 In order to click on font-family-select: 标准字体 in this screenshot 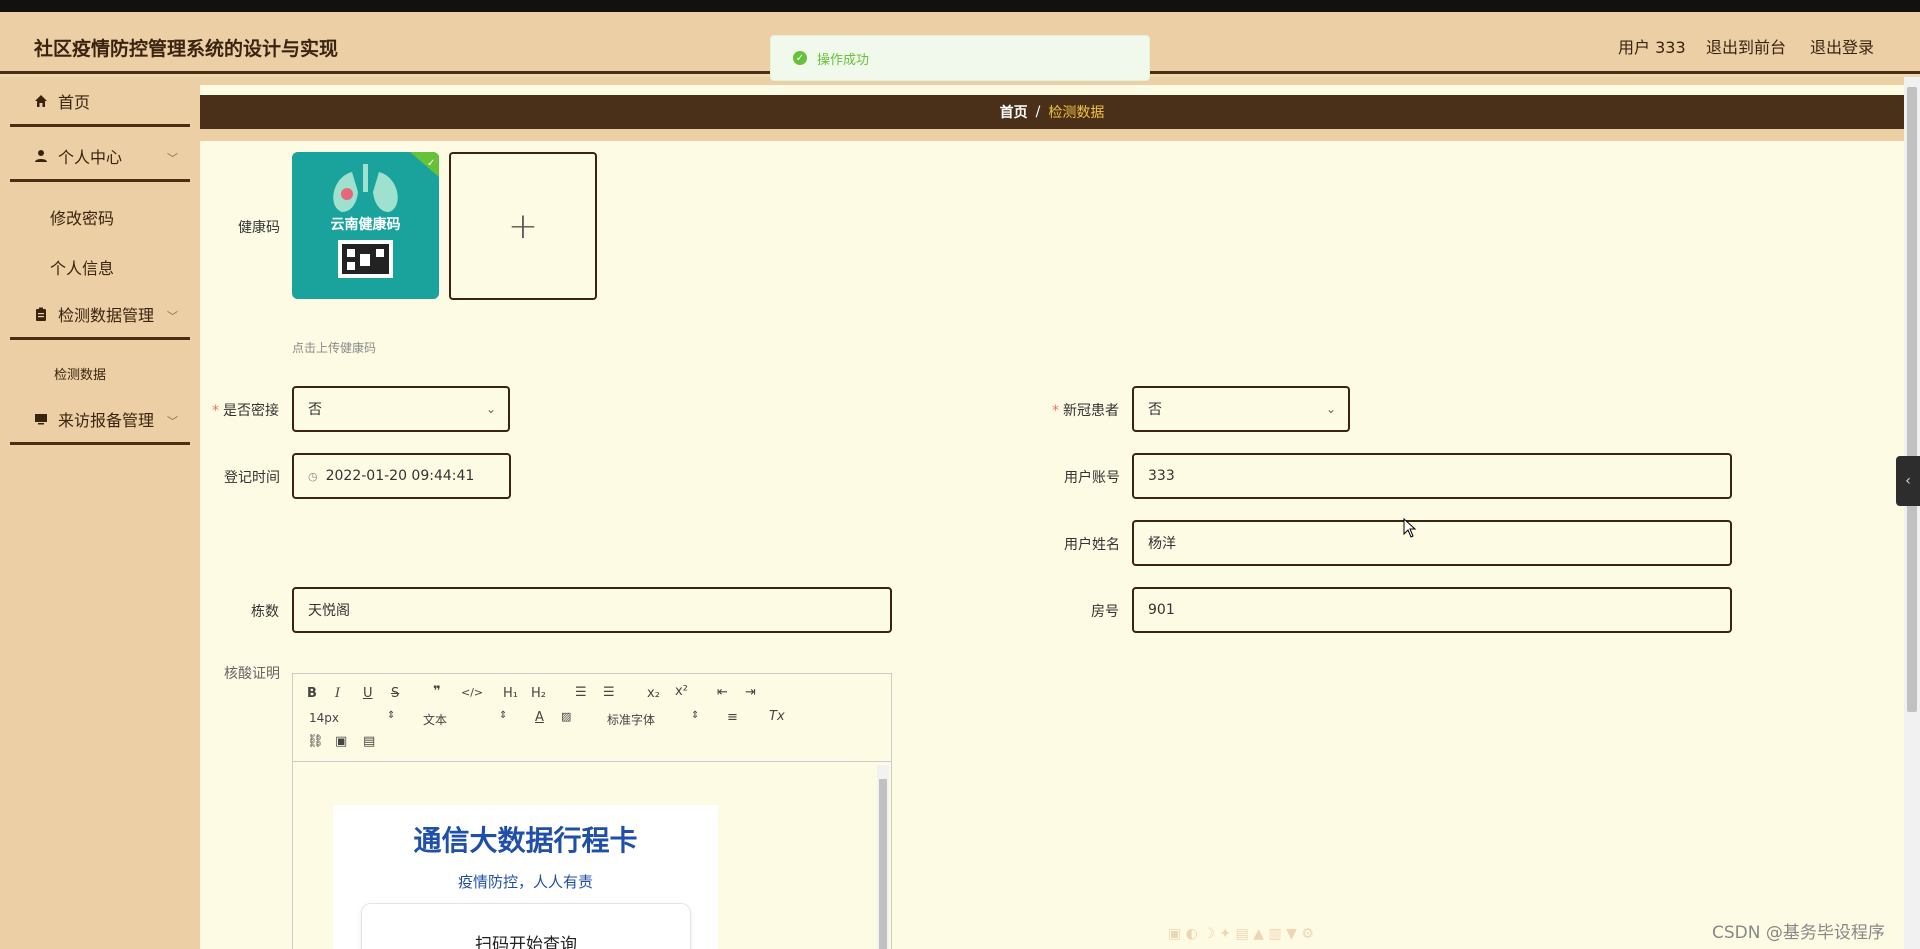, I will do `click(631, 719)`.